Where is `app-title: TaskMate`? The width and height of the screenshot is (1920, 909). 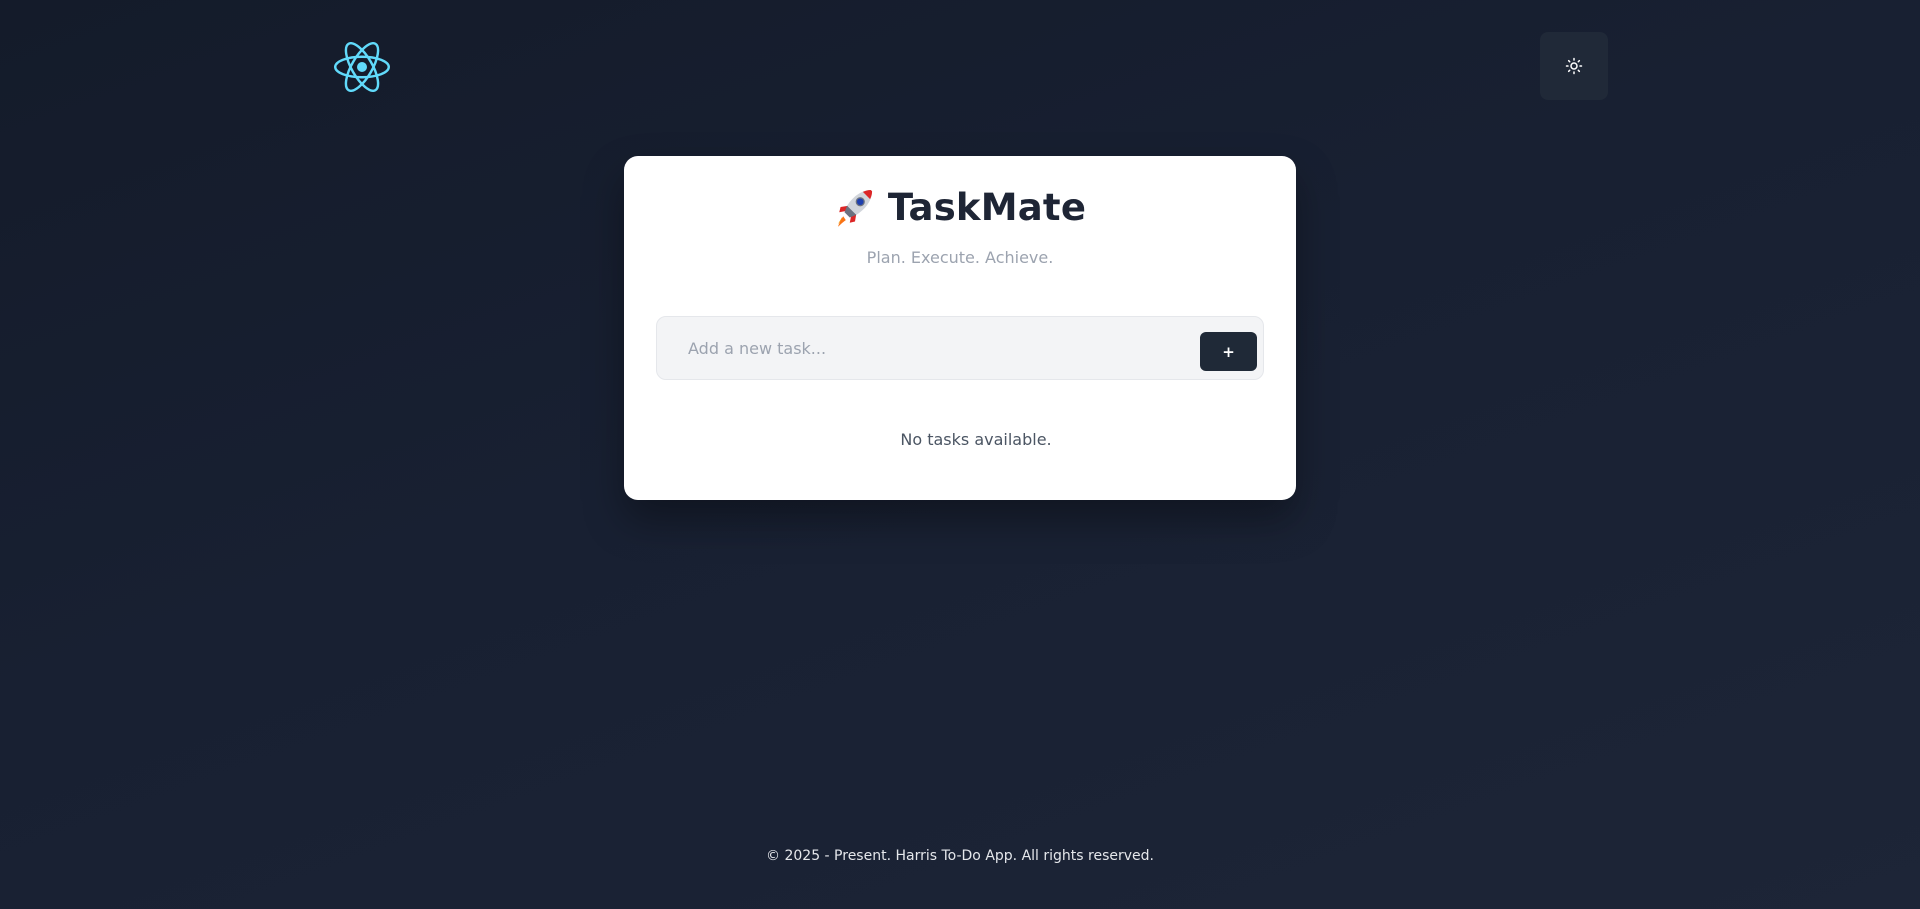 app-title: TaskMate is located at coordinates (987, 207).